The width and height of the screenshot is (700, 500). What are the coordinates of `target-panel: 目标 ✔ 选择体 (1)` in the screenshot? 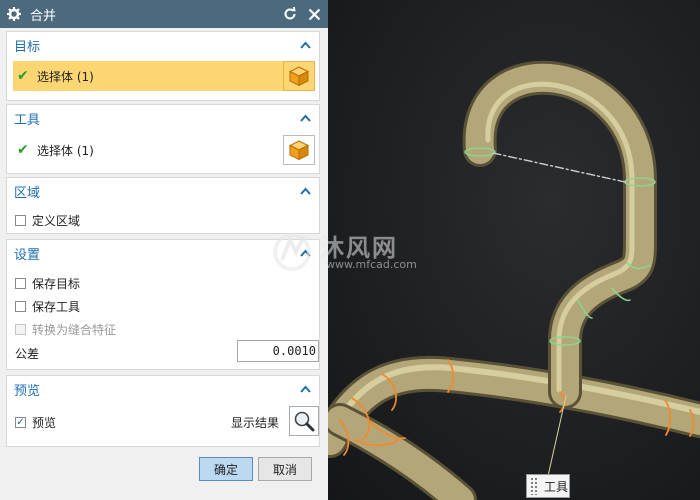 It's located at (163, 66).